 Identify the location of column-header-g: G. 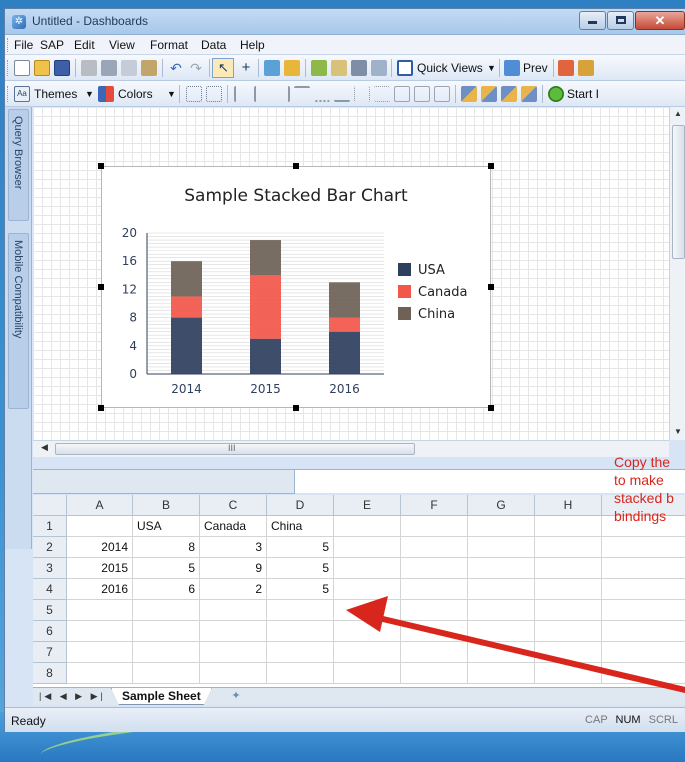
(501, 505).